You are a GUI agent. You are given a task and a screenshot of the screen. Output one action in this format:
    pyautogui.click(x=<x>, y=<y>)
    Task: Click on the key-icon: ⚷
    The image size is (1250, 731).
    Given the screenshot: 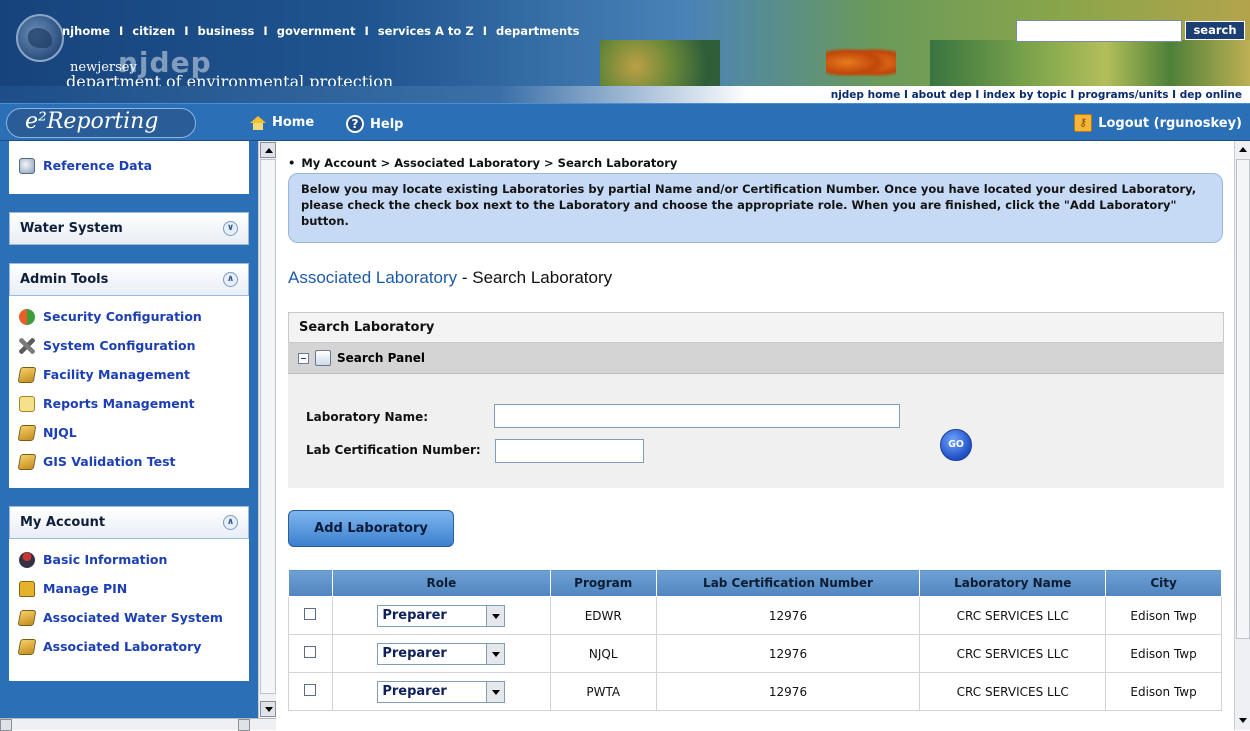 What is the action you would take?
    pyautogui.click(x=1083, y=123)
    